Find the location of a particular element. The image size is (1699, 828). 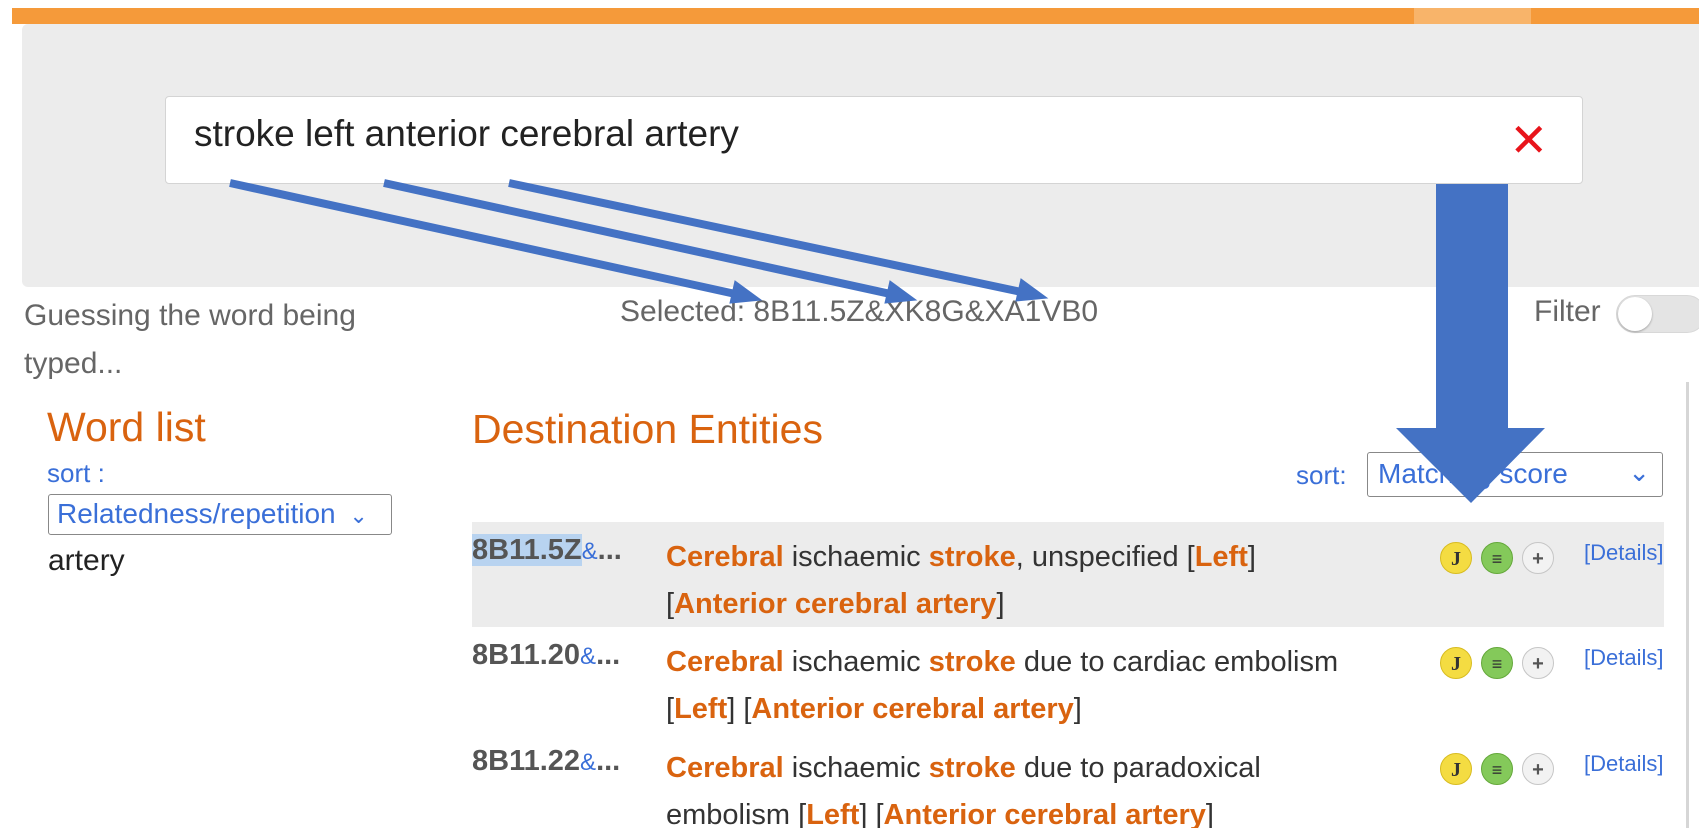

toggle-knob is located at coordinates (1635, 314).